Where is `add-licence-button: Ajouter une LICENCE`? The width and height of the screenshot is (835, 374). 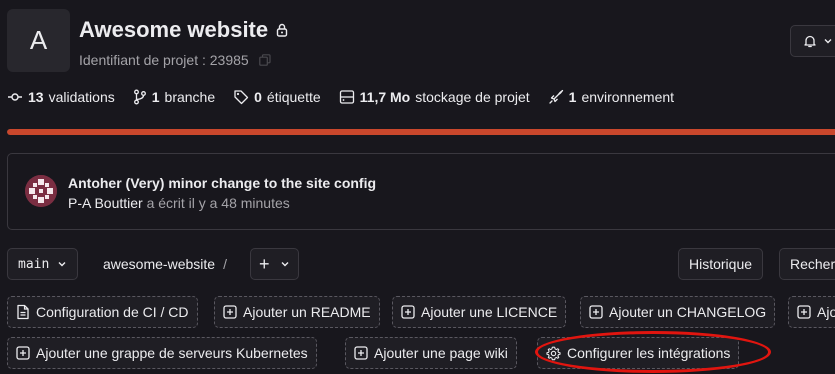
add-licence-button: Ajouter une LICENCE is located at coordinates (479, 312).